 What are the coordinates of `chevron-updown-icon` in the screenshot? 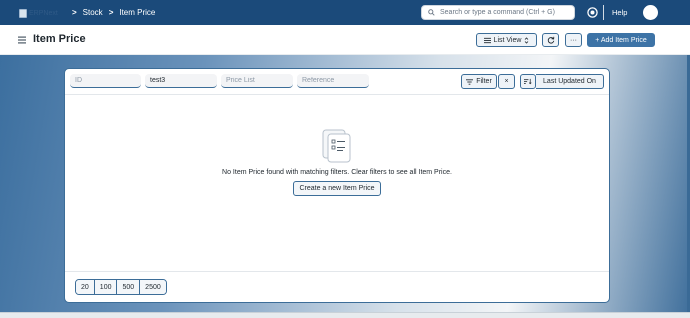 It's located at (527, 40).